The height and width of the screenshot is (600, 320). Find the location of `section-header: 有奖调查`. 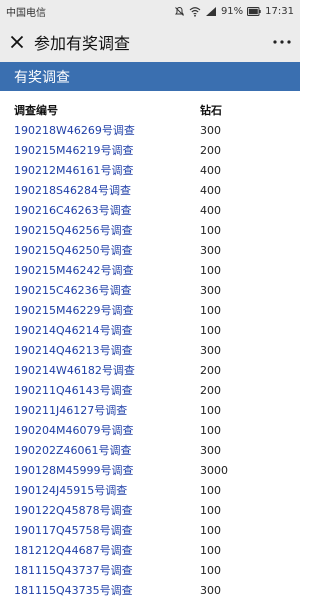

section-header: 有奖调查 is located at coordinates (150, 76).